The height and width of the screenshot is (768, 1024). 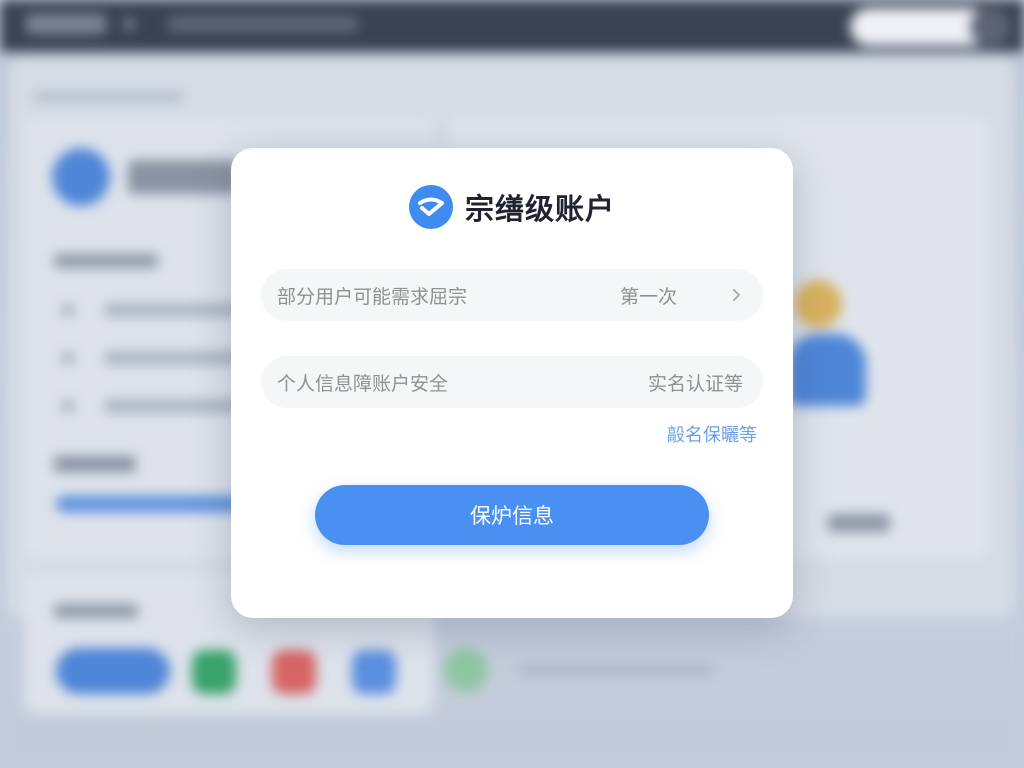 I want to click on shield-check-icon, so click(x=430, y=207).